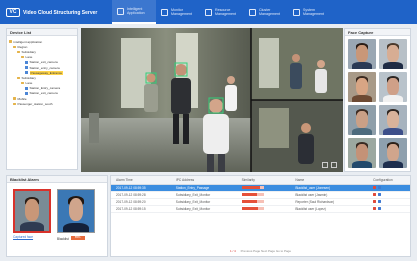  Describe the element at coordinates (44, 67) in the screenshot. I see `tree-node-label: Station_entry_camera` at that location.